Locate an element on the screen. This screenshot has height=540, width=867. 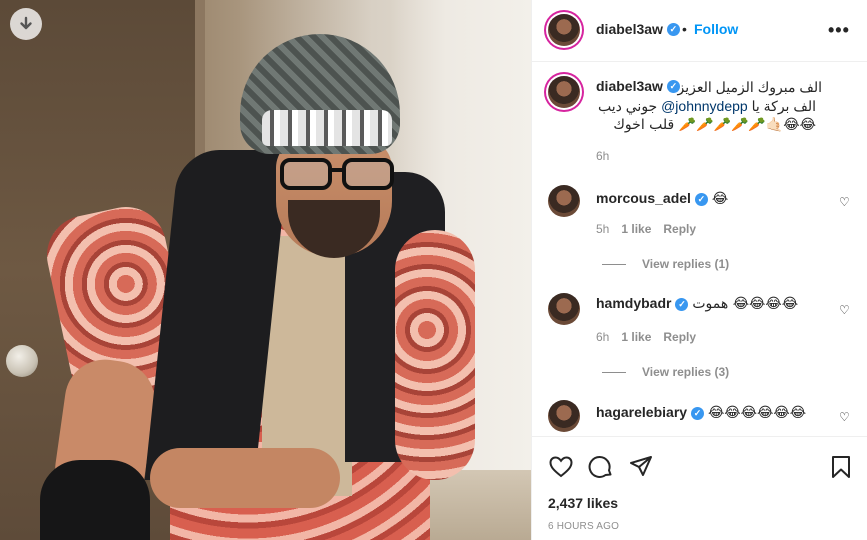
photo-person-arm is located at coordinates (435, 355).